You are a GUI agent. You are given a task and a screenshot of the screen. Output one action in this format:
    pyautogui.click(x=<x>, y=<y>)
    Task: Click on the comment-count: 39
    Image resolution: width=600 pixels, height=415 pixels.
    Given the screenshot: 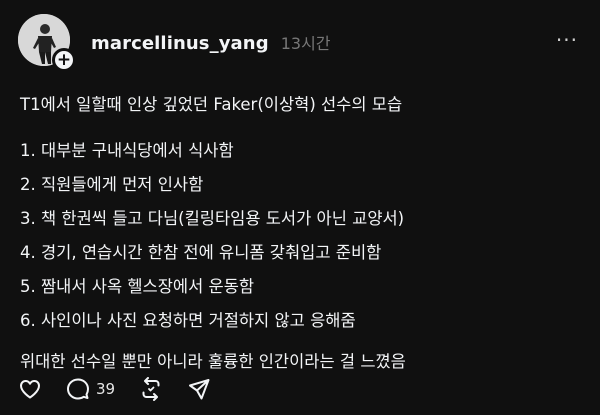 What is the action you would take?
    pyautogui.click(x=106, y=389)
    